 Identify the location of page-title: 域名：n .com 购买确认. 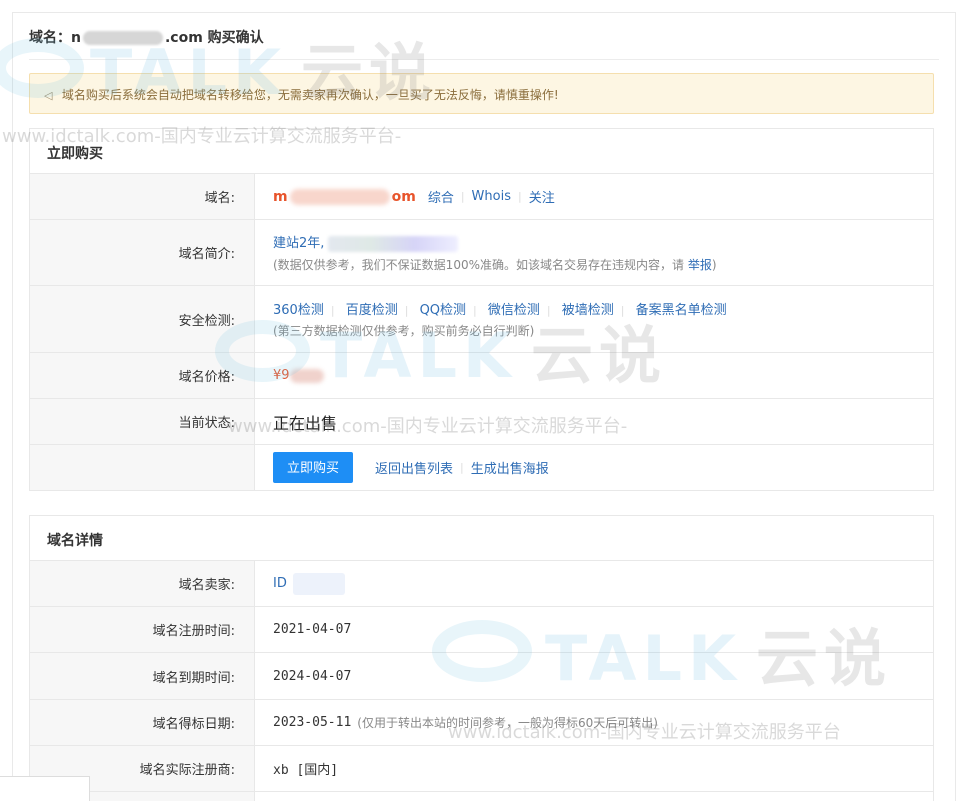
(146, 38).